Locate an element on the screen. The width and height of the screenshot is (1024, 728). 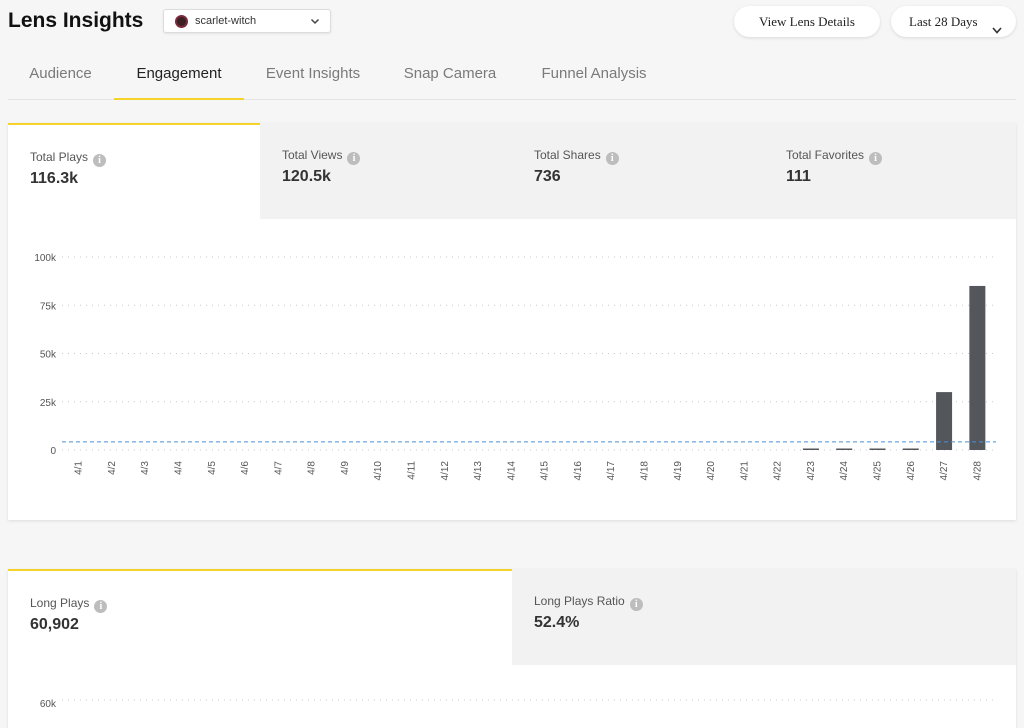
date-range-label: Last 28 Days is located at coordinates (943, 21).